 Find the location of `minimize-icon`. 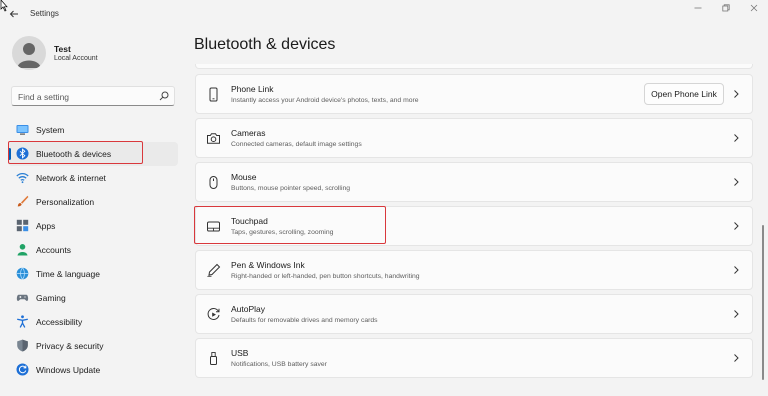

minimize-icon is located at coordinates (698, 8).